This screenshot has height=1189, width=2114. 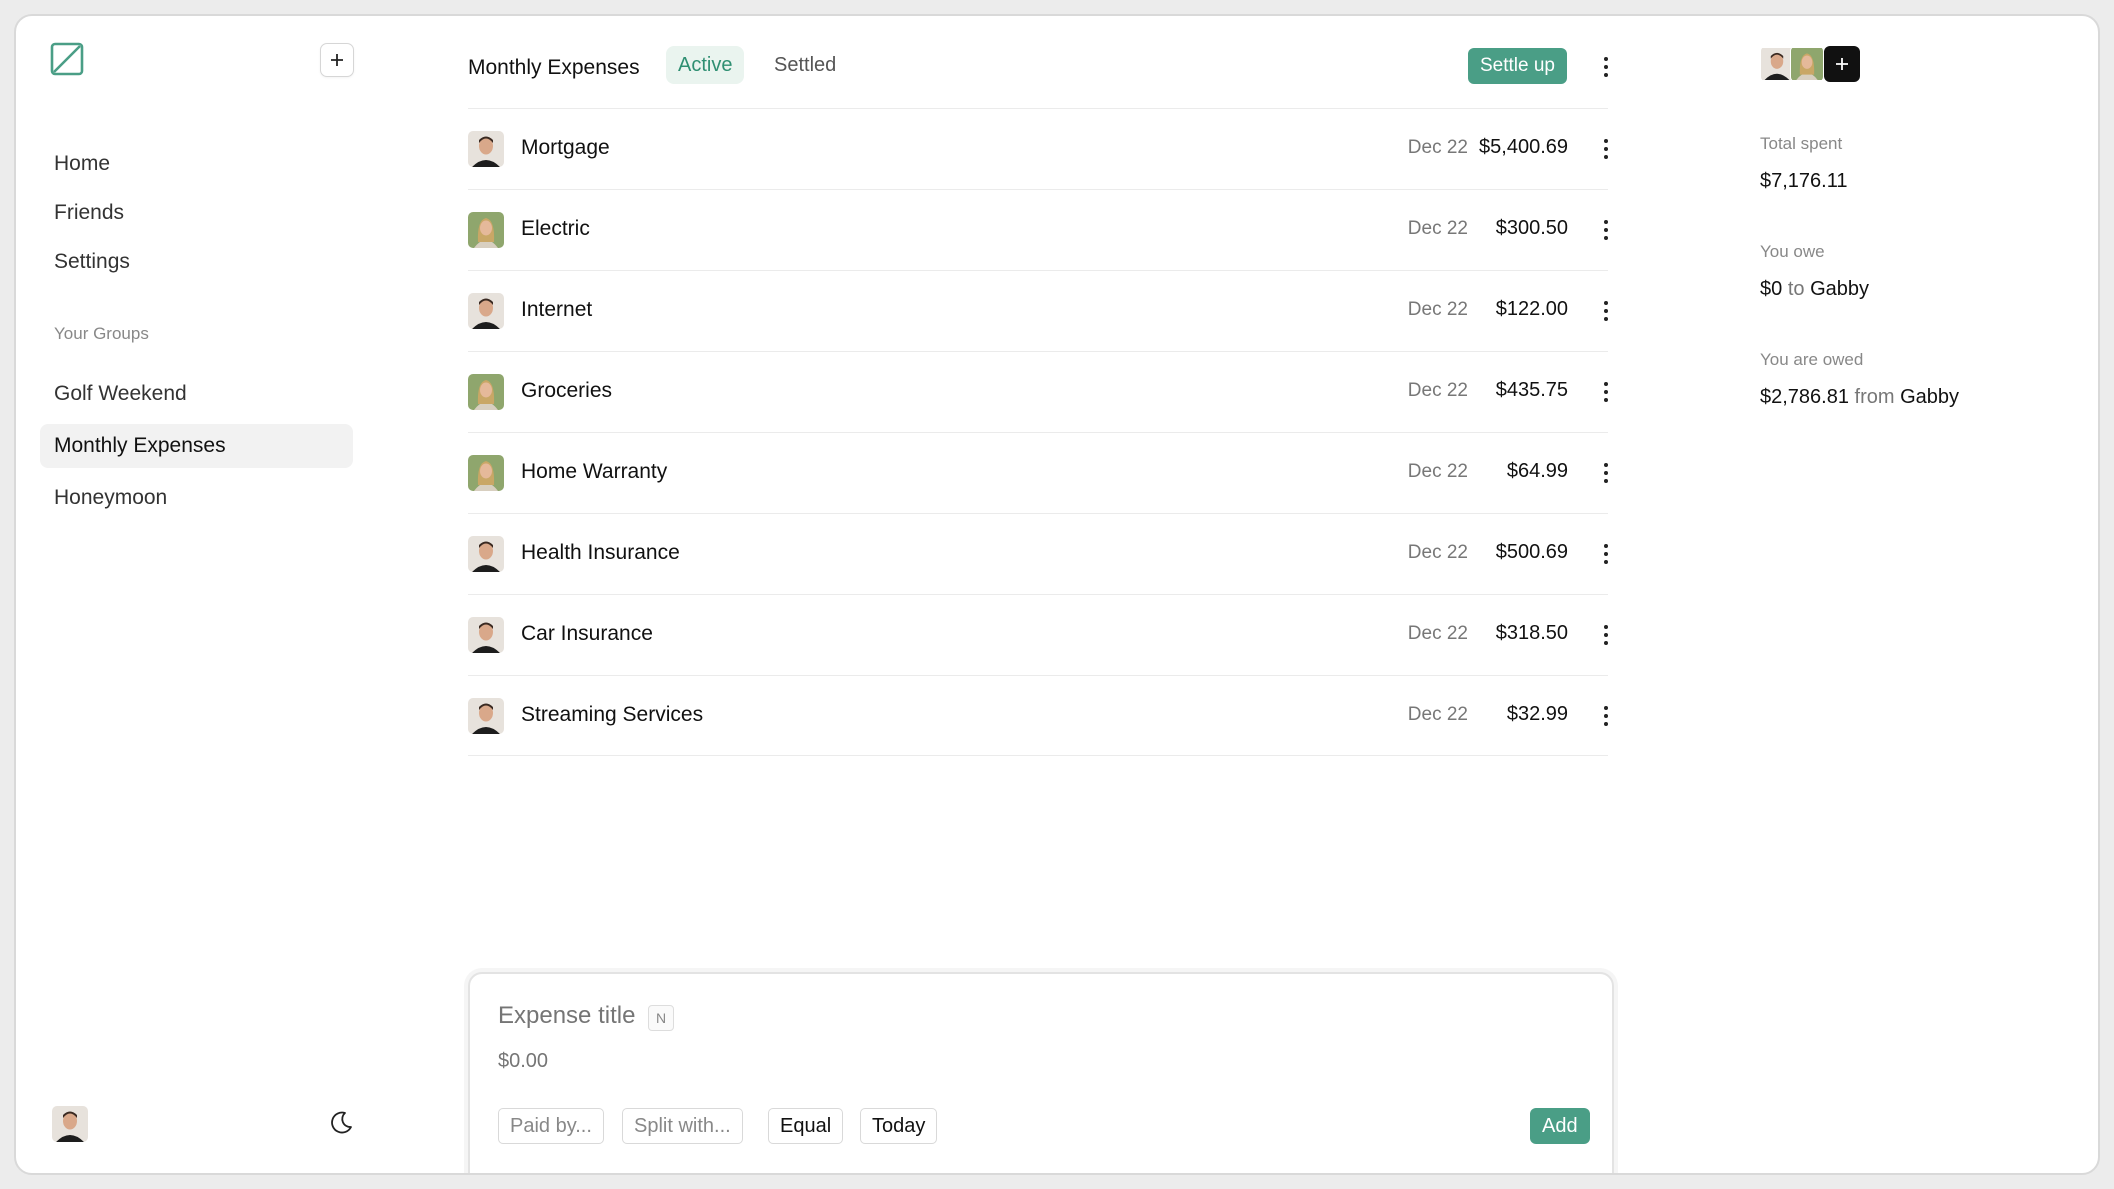 What do you see at coordinates (705, 65) in the screenshot?
I see `tab-active: Active` at bounding box center [705, 65].